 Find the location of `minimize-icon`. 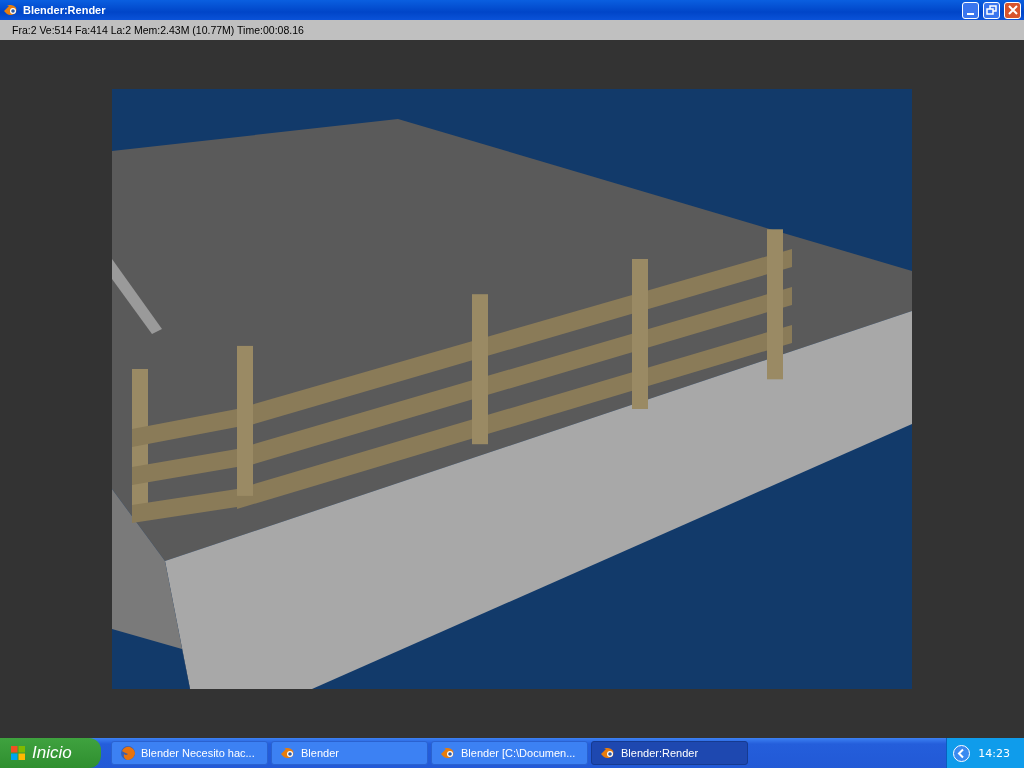

minimize-icon is located at coordinates (970, 13).